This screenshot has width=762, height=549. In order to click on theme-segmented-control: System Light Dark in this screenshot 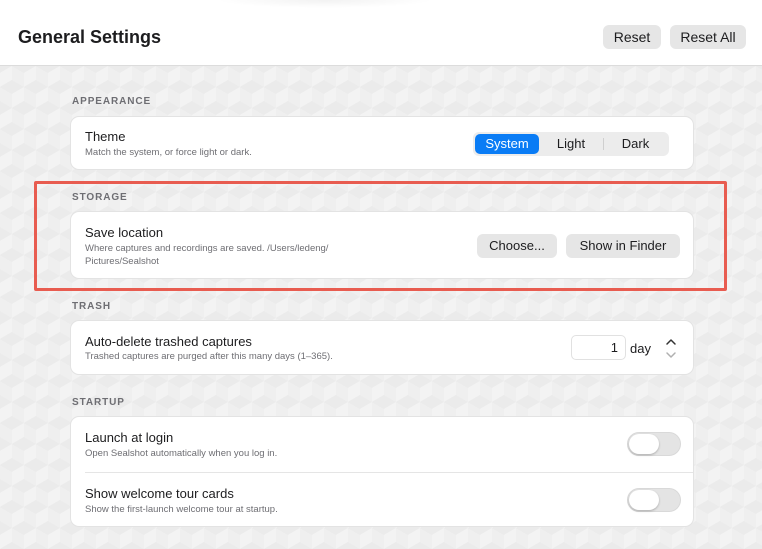, I will do `click(571, 144)`.